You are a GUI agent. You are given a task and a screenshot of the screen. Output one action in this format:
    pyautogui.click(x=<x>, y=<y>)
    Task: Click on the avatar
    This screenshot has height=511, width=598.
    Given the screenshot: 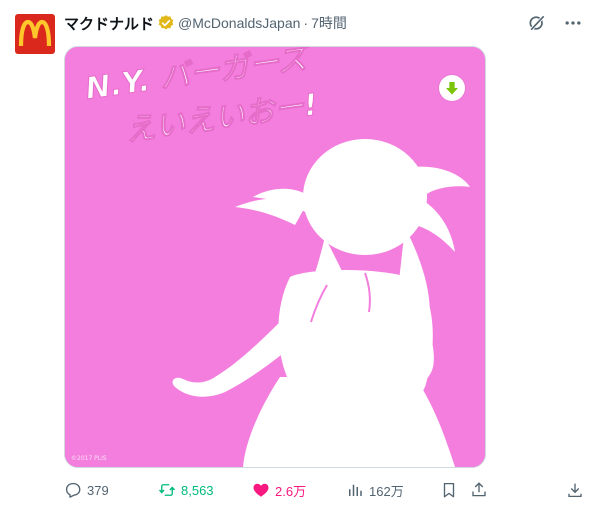 What is the action you would take?
    pyautogui.click(x=35, y=34)
    